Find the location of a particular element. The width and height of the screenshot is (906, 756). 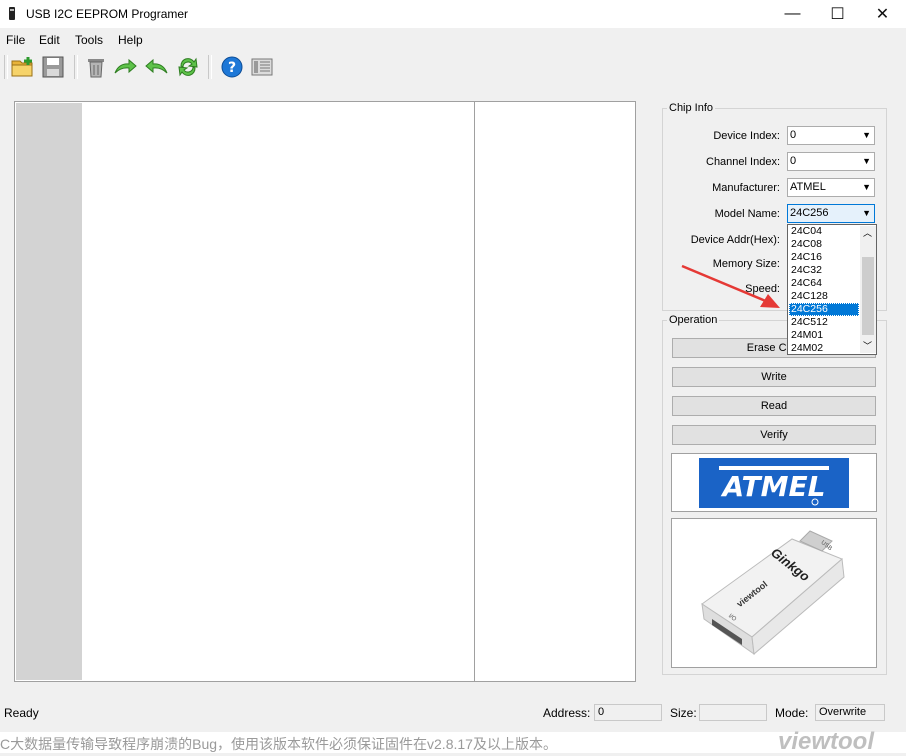

manufacturer-logo-panel: ATMEL is located at coordinates (774, 482).